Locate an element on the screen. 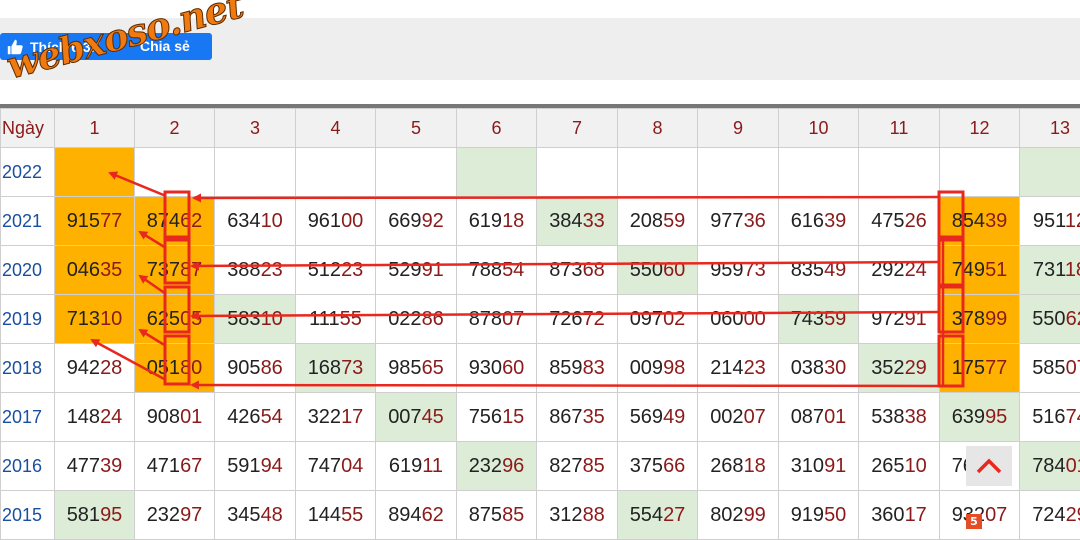  chevron-up-icon is located at coordinates (989, 466).